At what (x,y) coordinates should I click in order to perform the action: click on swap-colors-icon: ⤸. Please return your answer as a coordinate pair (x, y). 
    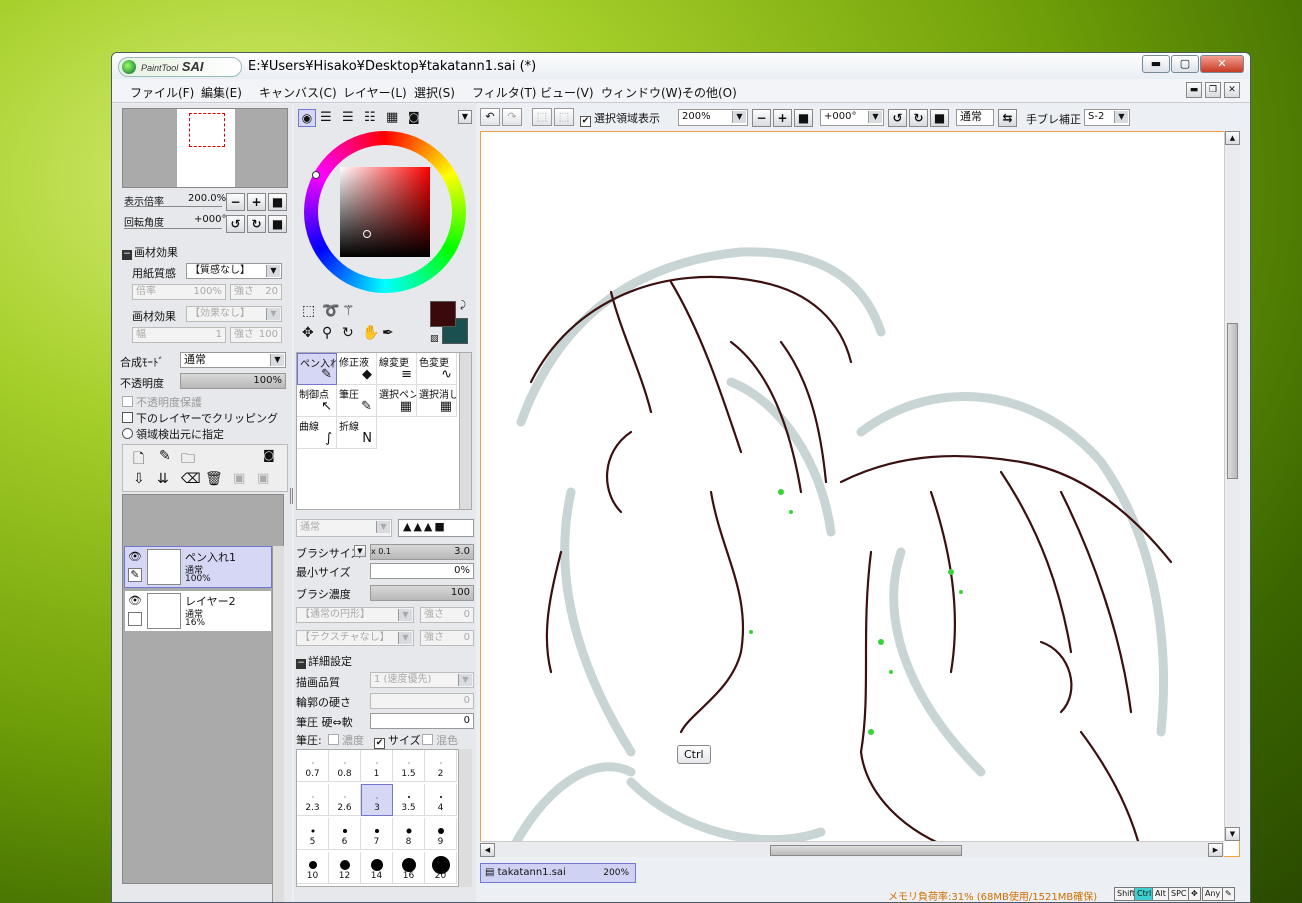
    Looking at the image, I should click on (463, 305).